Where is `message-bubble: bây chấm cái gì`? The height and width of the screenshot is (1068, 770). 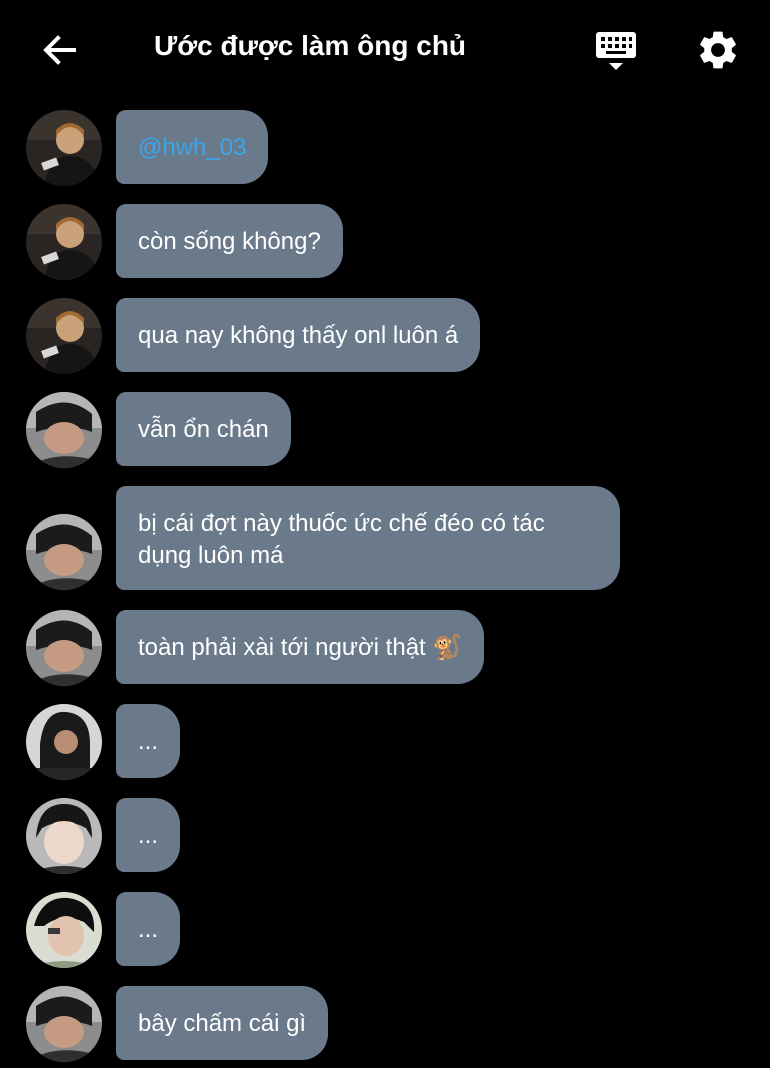 message-bubble: bây chấm cái gì is located at coordinates (222, 1023).